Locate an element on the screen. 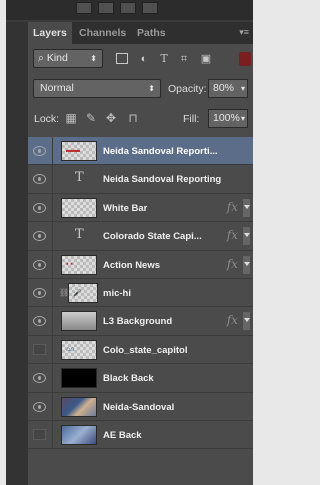 The image size is (320, 485). layer-name: Neida-Sandoval is located at coordinates (139, 407).